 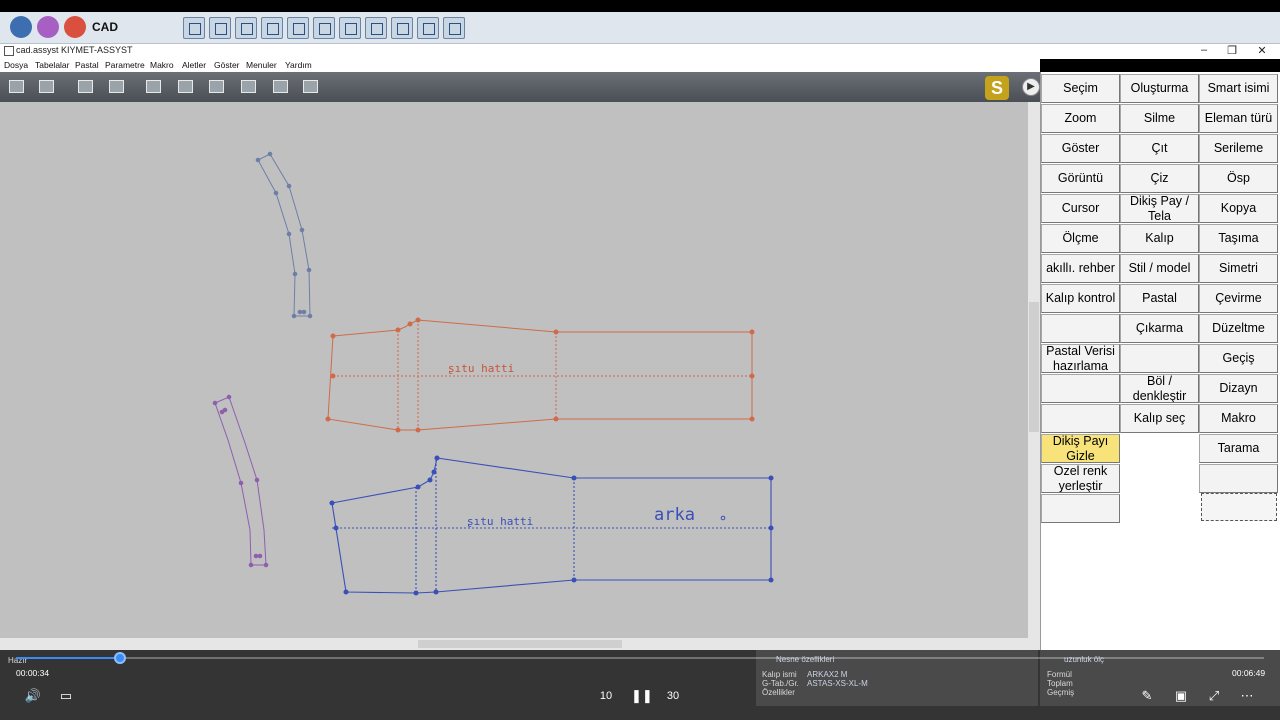 I want to click on command-button-r5-c0: Ölçme, so click(x=1080, y=238).